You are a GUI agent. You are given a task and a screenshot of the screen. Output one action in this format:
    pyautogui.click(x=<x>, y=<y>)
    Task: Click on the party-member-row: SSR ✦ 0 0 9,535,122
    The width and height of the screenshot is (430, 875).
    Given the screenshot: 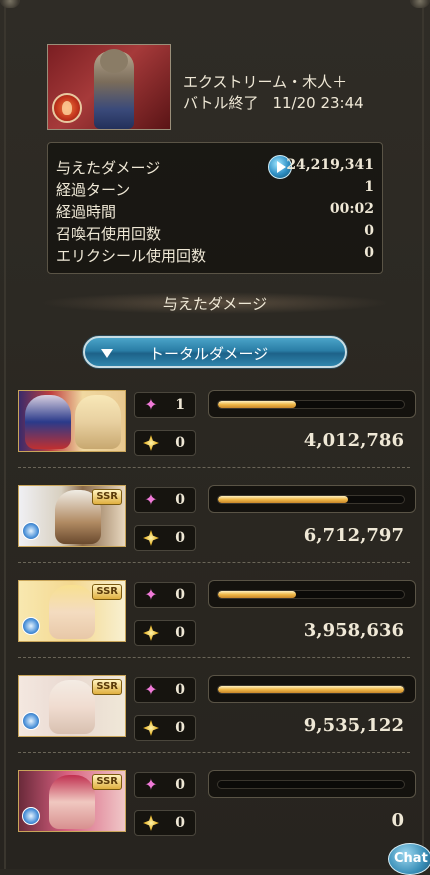 What is the action you would take?
    pyautogui.click(x=217, y=708)
    